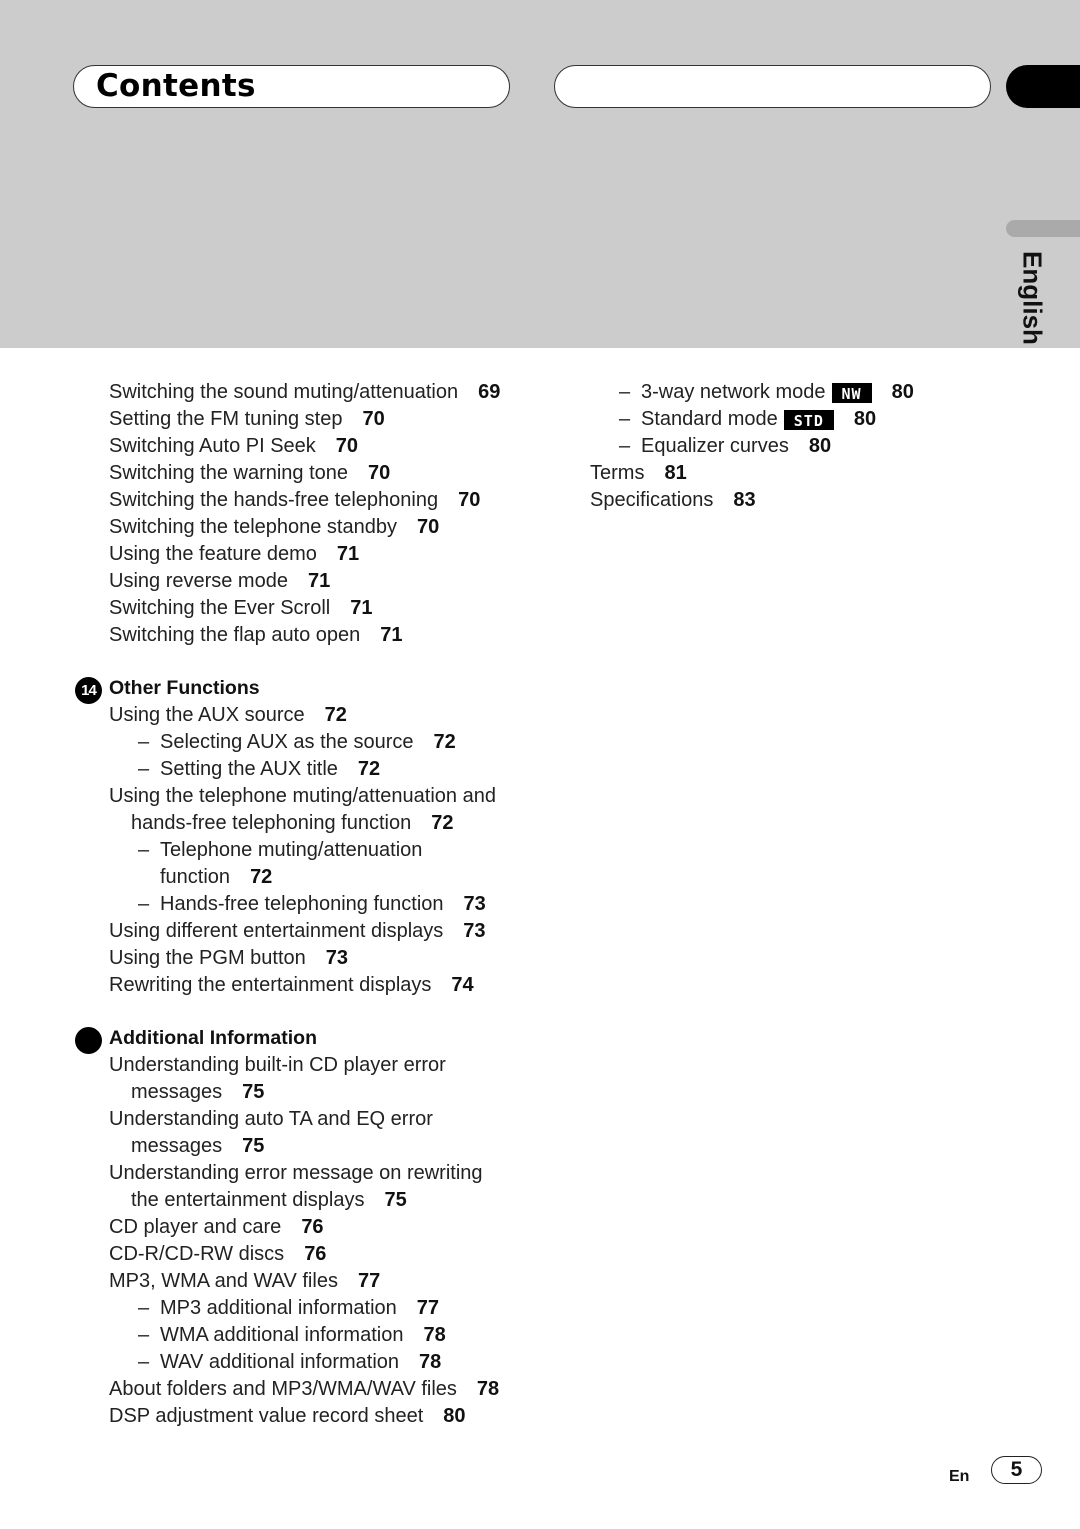  I want to click on toc-subentry: – Equalizer curves 80, so click(790, 446).